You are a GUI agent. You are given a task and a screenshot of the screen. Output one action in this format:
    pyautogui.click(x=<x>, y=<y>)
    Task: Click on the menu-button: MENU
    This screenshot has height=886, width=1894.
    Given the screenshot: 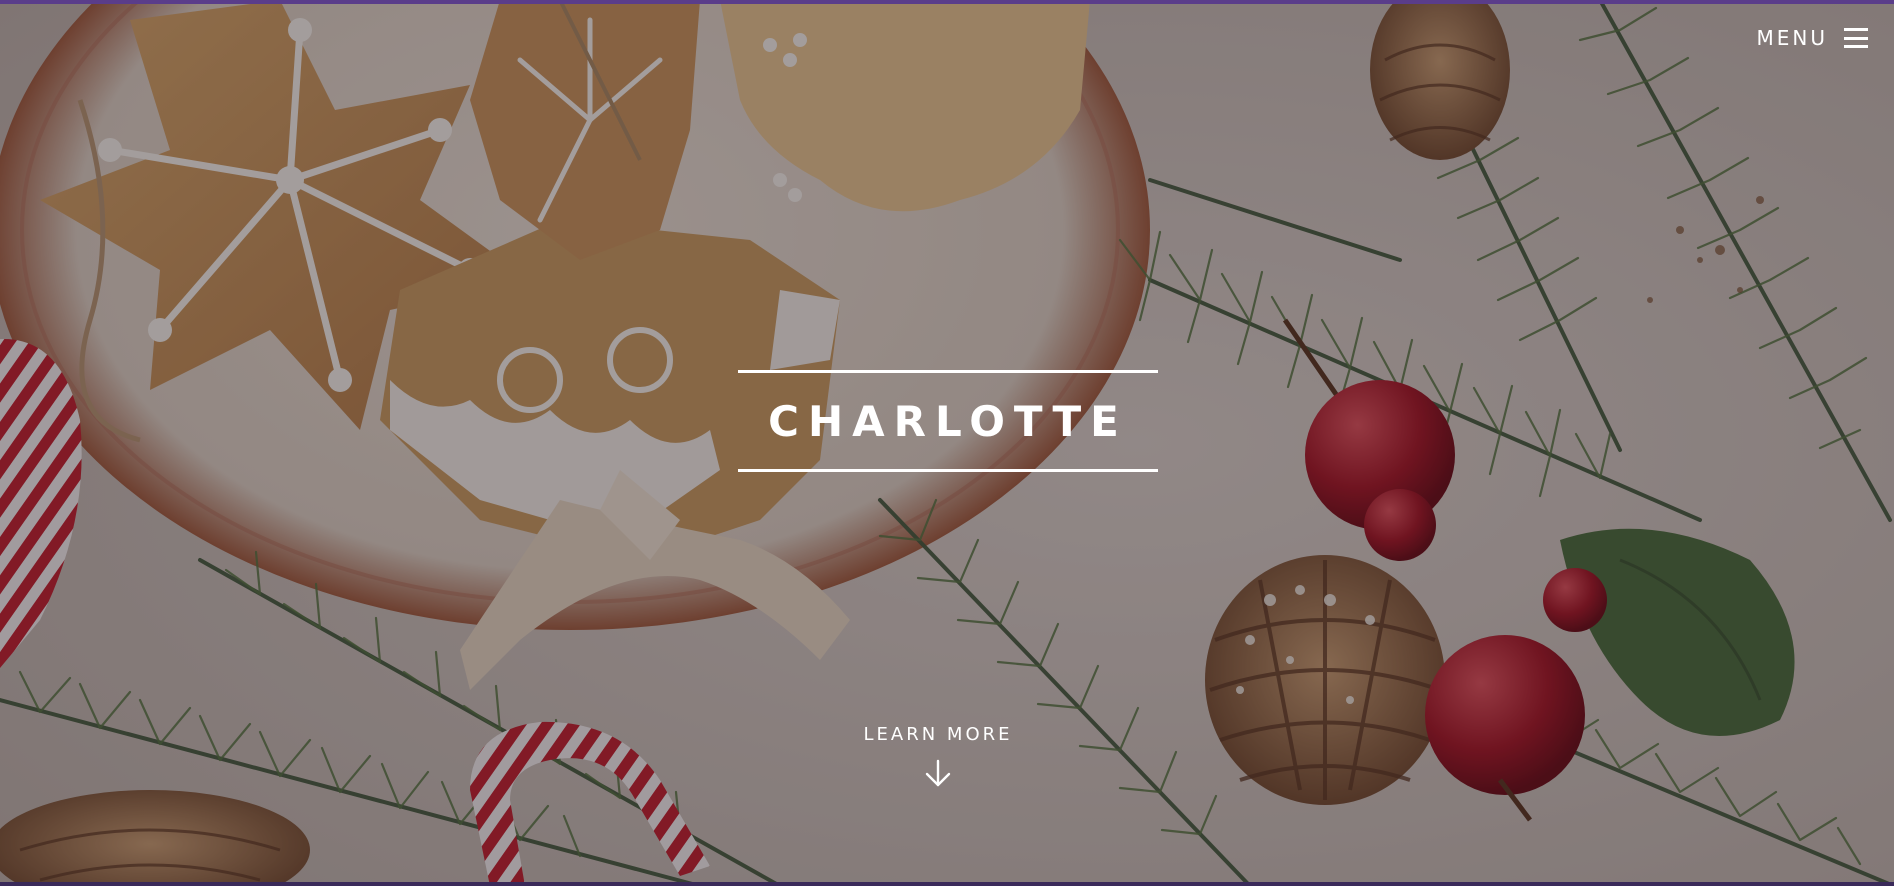 What is the action you would take?
    pyautogui.click(x=1812, y=38)
    